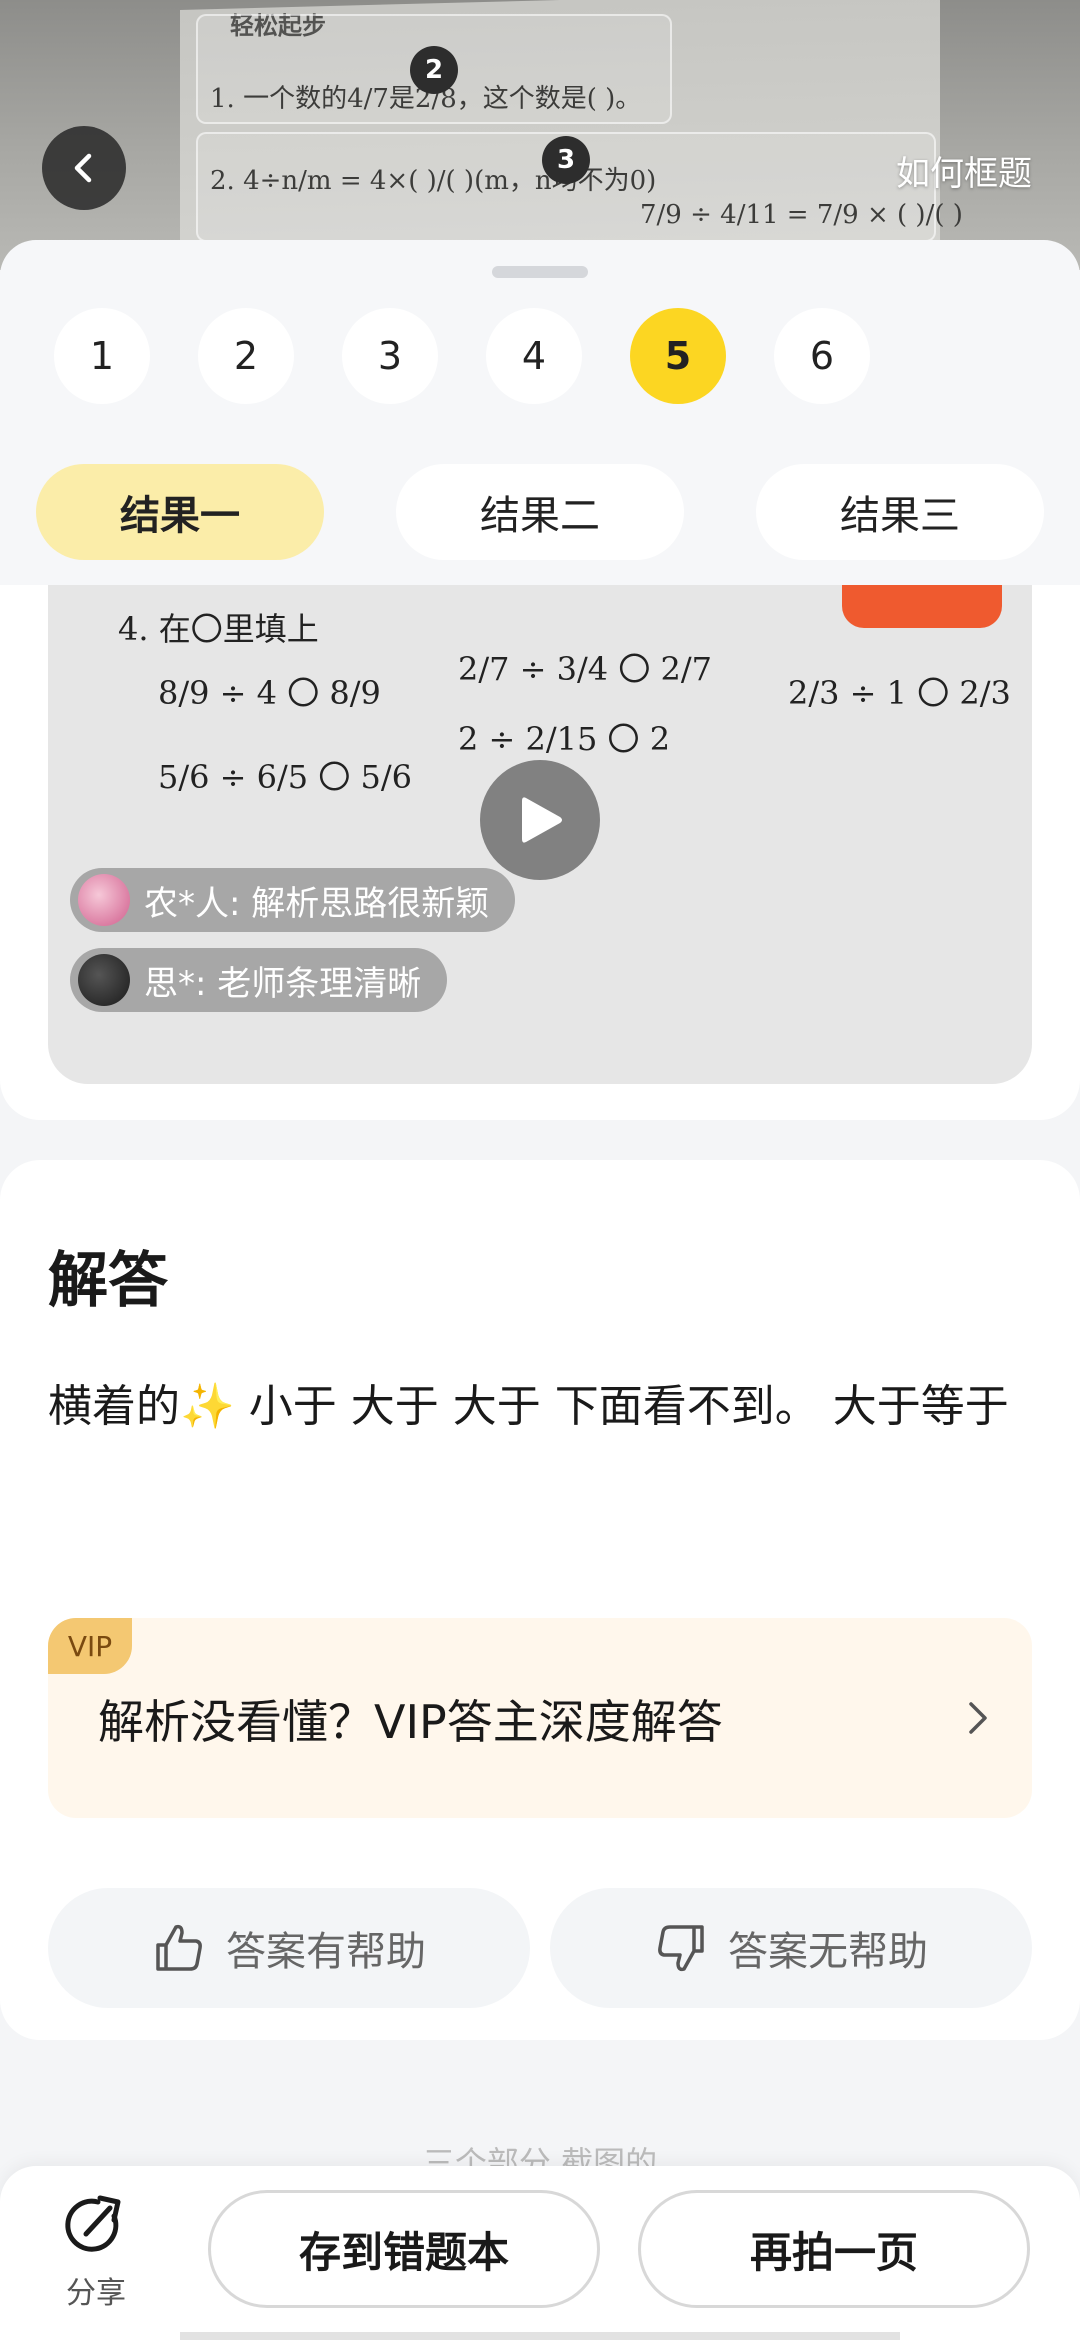  What do you see at coordinates (410, 1722) in the screenshot?
I see `vip-banner-text: 解析没看懂？VIP答主深度解答` at bounding box center [410, 1722].